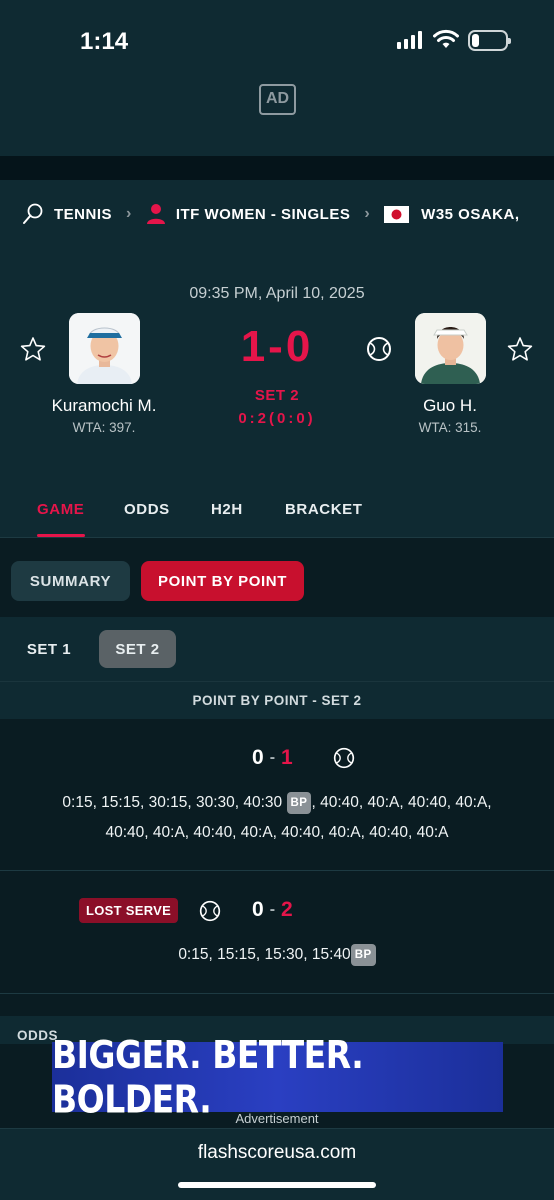 The image size is (554, 1200). What do you see at coordinates (129, 910) in the screenshot?
I see `lost-serve-badge: LOST SERVE` at bounding box center [129, 910].